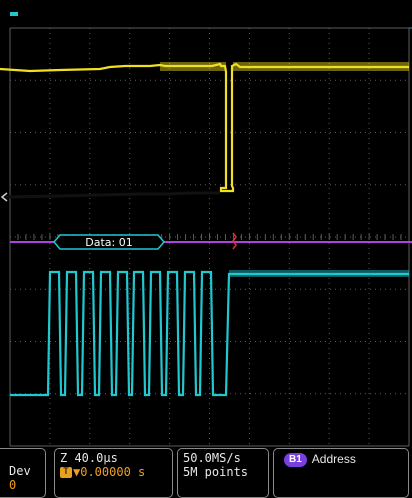 Image resolution: width=412 pixels, height=498 pixels. I want to click on zoom-readout: Z 40.0µs, so click(89, 458).